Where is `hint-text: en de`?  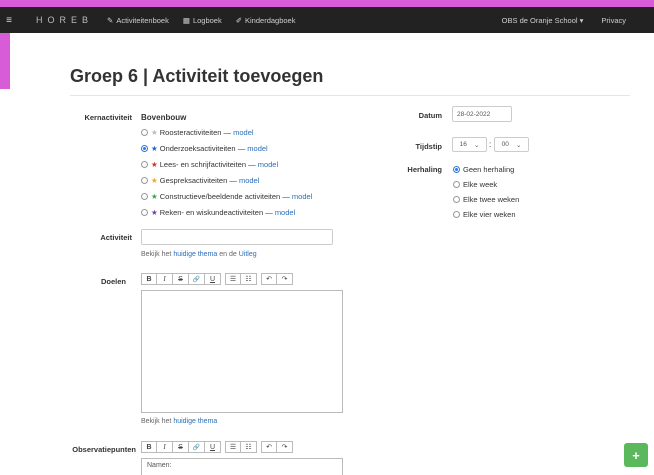
hint-text: en de is located at coordinates (228, 254).